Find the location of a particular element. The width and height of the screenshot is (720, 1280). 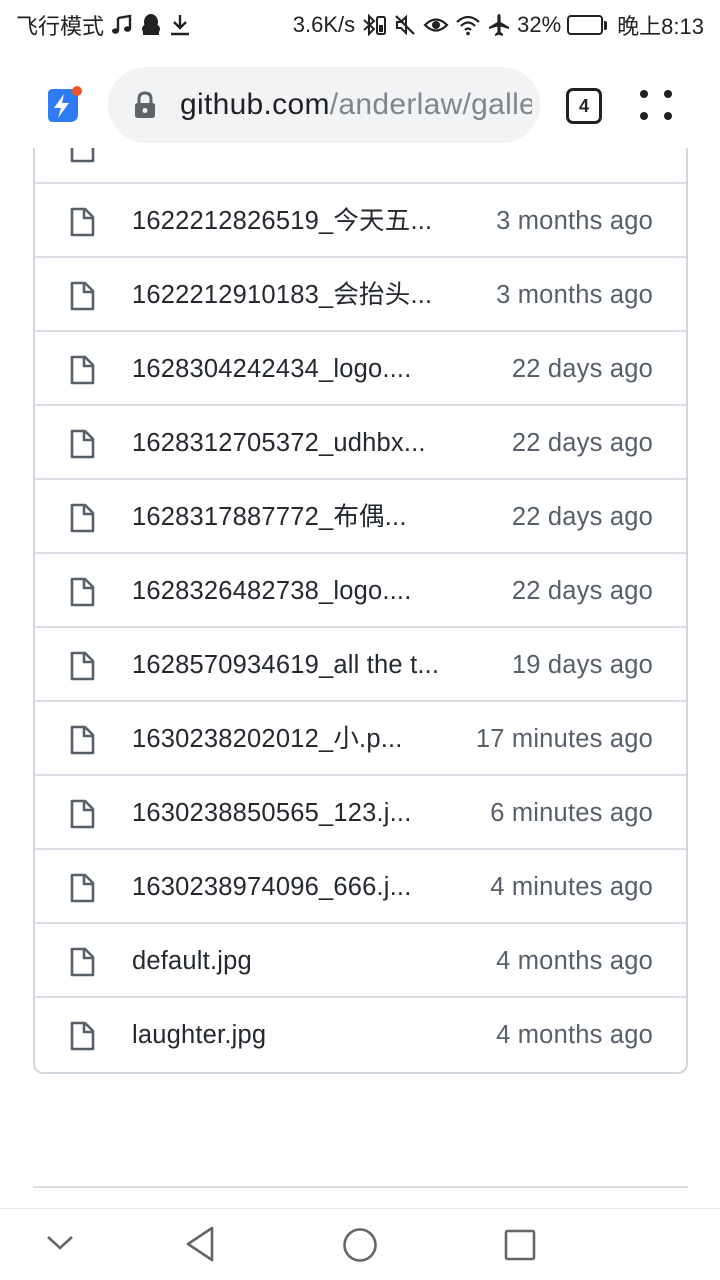

footer-divider is located at coordinates (360, 1187).